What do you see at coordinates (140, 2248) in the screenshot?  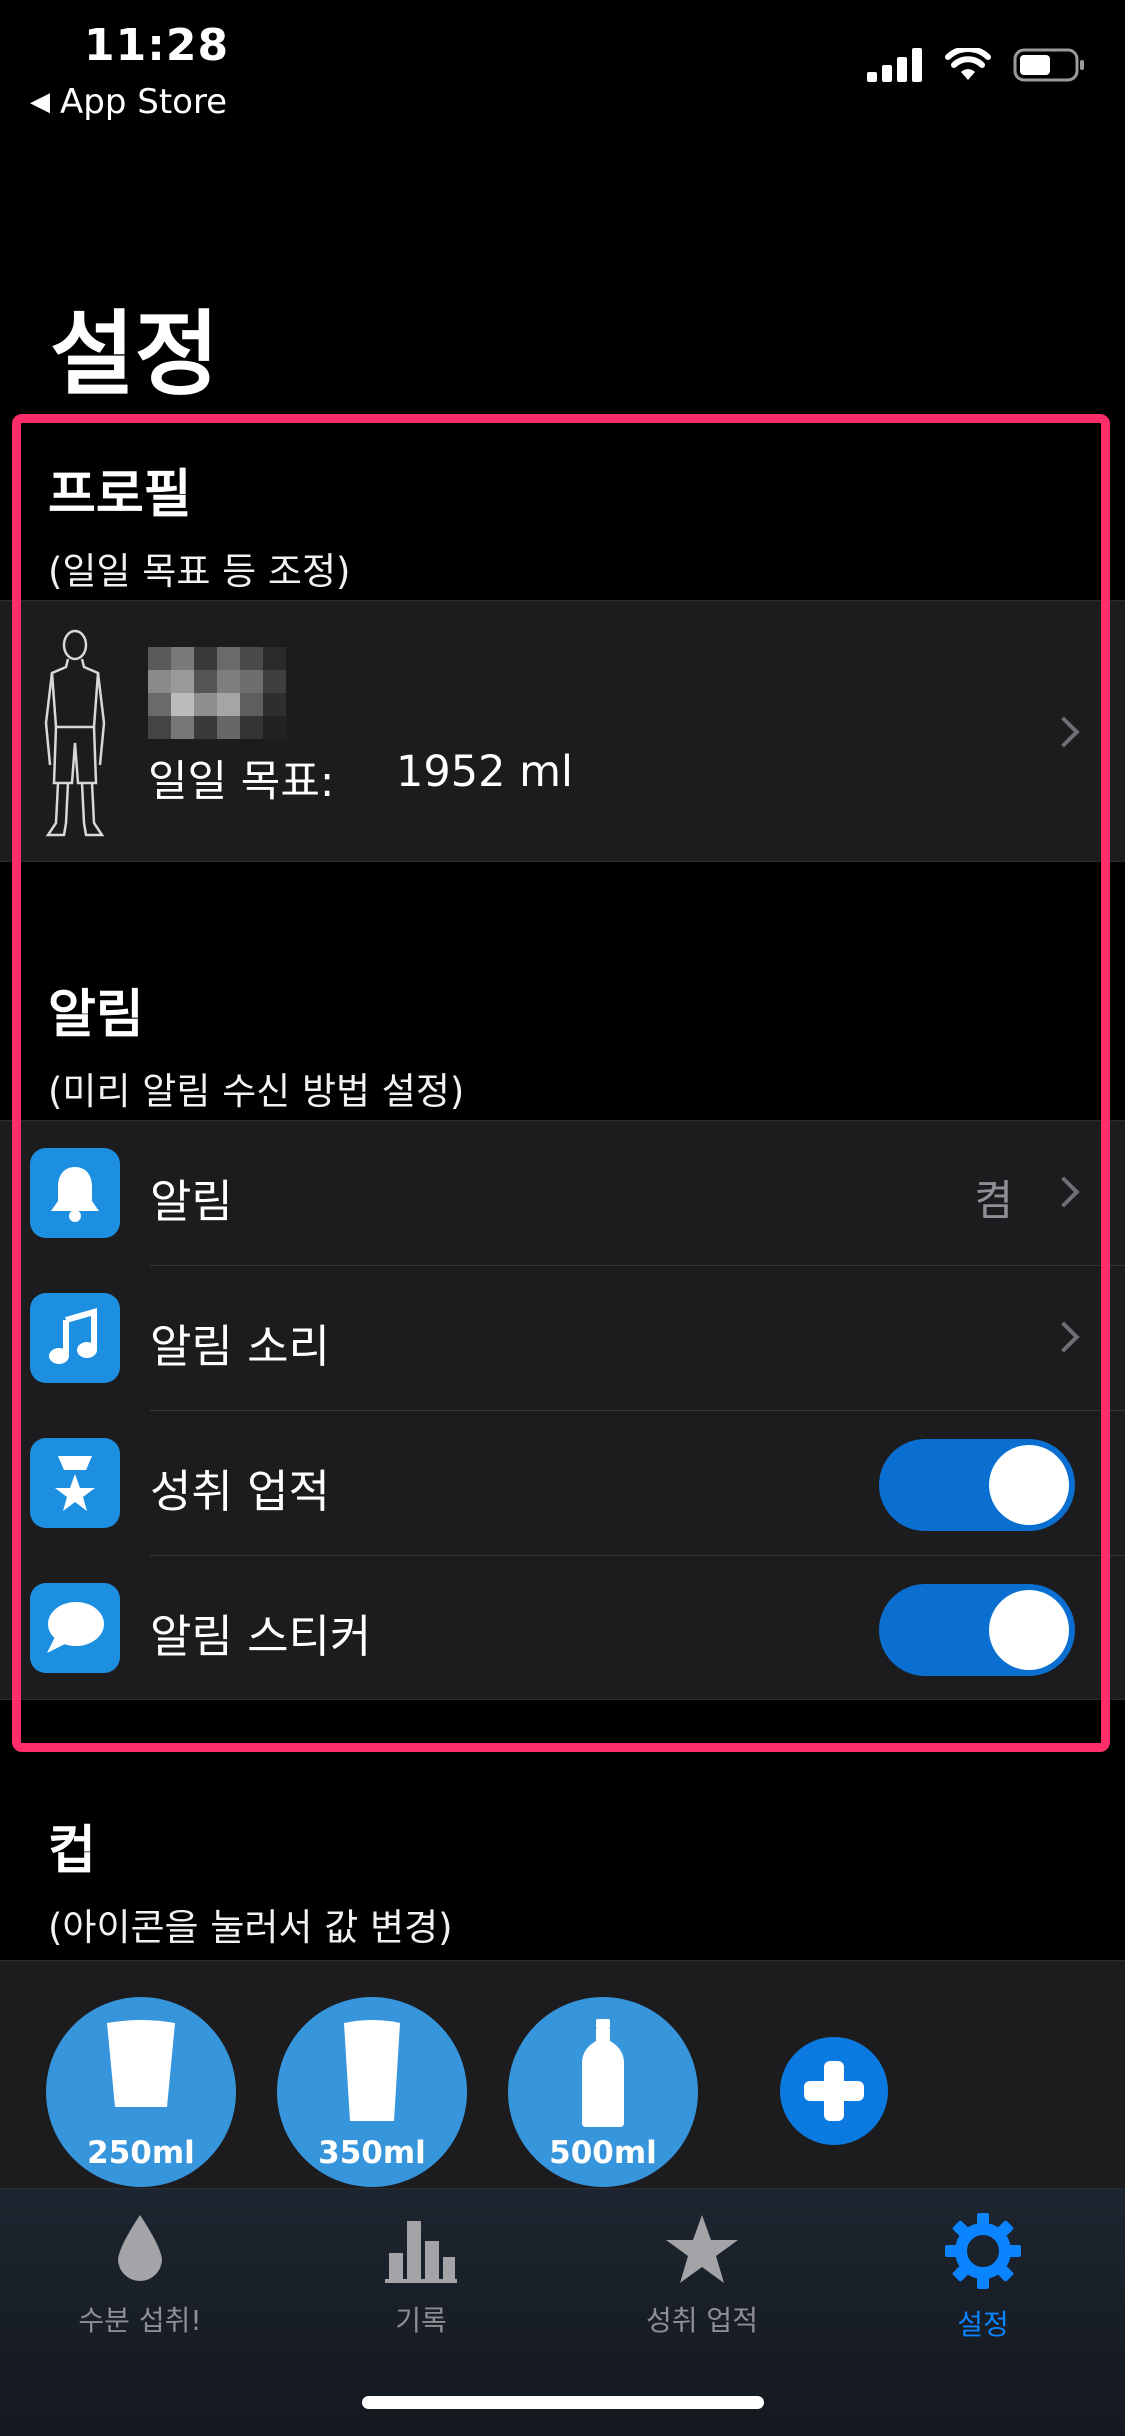 I see `water-drop-icon` at bounding box center [140, 2248].